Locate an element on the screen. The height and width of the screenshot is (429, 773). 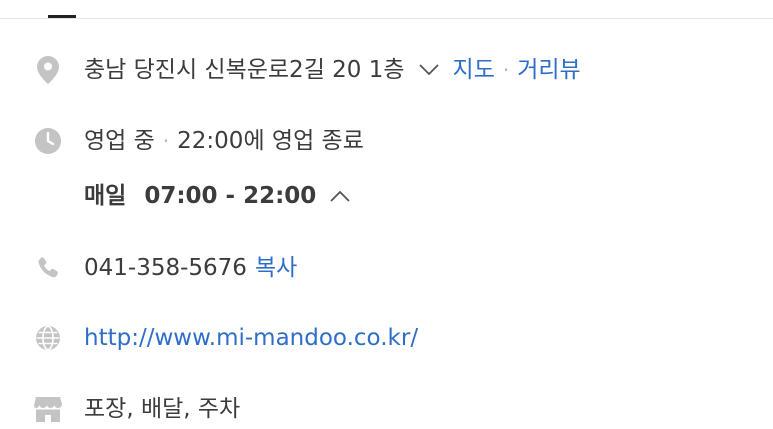
copy-phone-button: 복사 is located at coordinates (276, 268).